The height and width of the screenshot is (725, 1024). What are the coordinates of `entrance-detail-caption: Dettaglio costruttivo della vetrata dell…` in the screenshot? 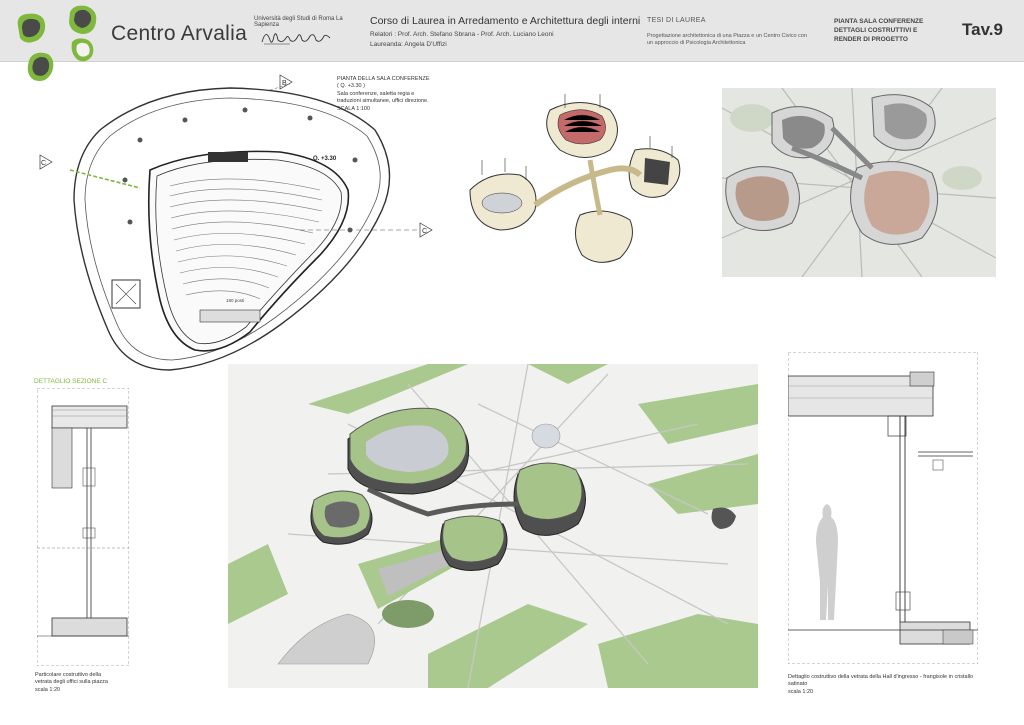 It's located at (881, 684).